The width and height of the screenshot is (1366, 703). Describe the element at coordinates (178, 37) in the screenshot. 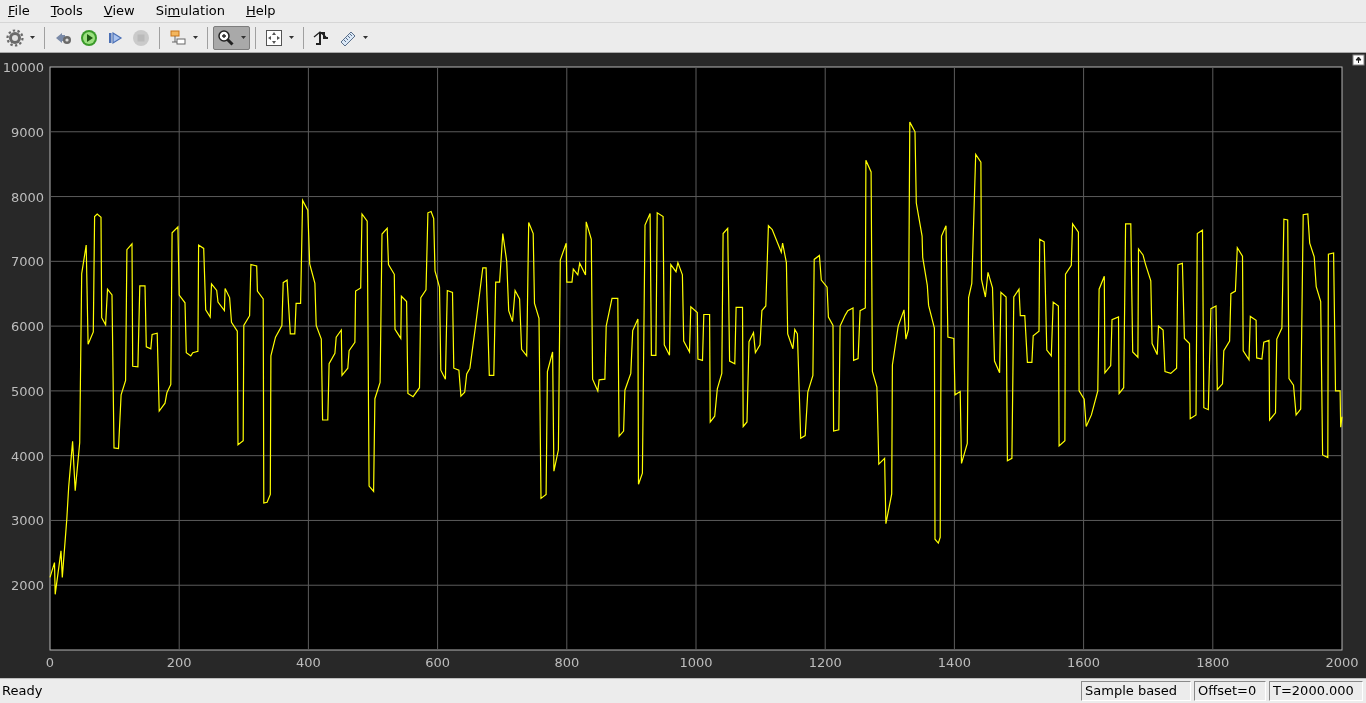

I see `blocks-icon` at that location.